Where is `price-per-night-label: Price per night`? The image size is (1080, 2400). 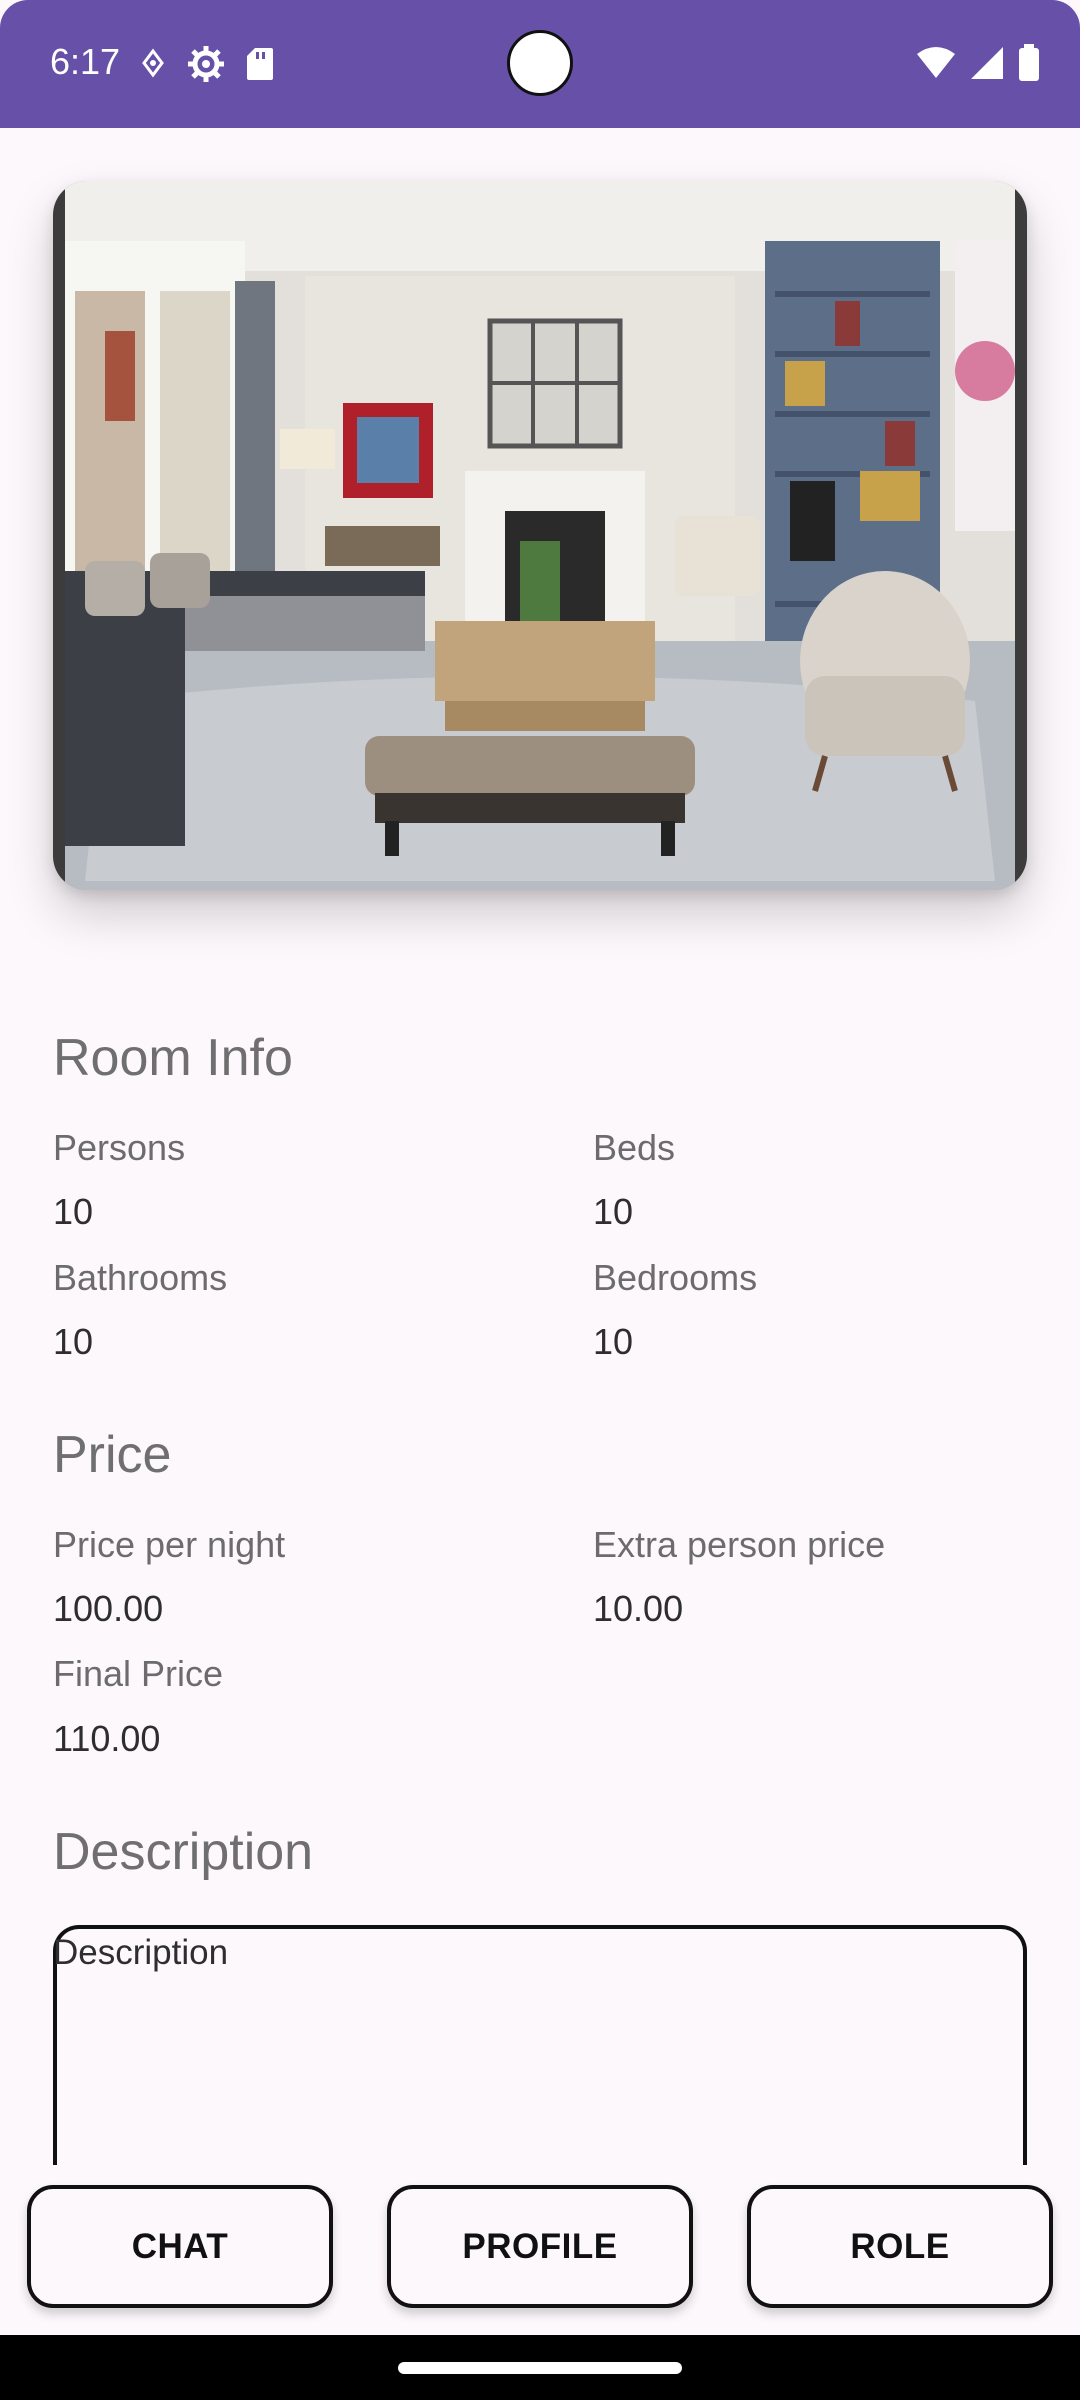 price-per-night-label: Price per night is located at coordinates (169, 1544).